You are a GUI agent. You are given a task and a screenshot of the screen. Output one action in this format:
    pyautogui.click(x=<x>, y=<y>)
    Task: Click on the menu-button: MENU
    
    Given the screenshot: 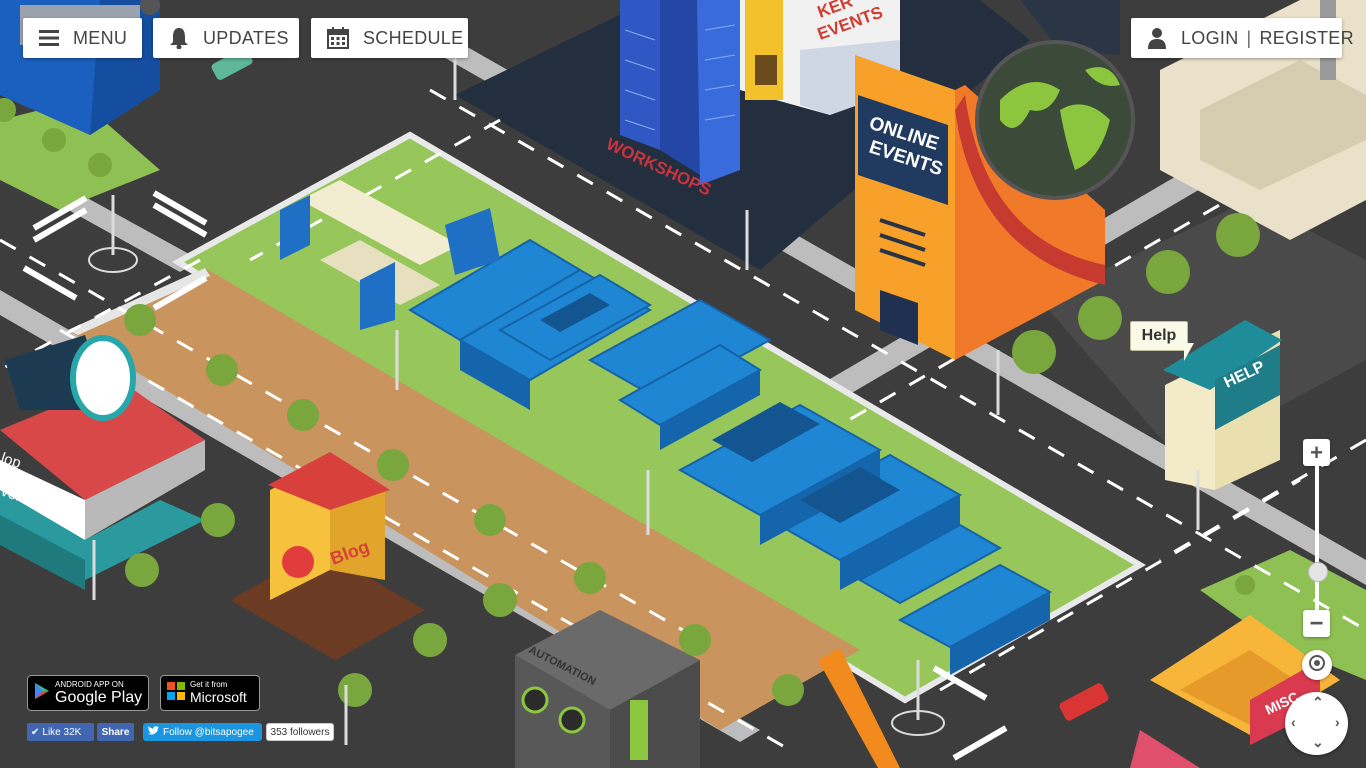 What is the action you would take?
    pyautogui.click(x=82, y=38)
    